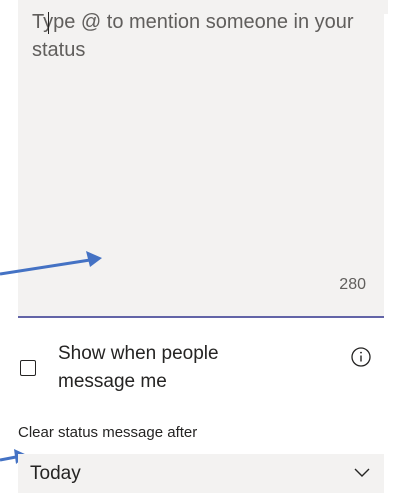 This screenshot has height=493, width=394. What do you see at coordinates (362, 472) in the screenshot?
I see `chevron-down-icon` at bounding box center [362, 472].